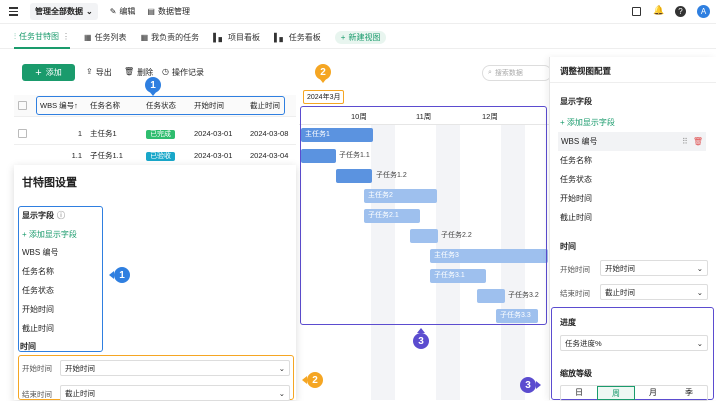 This screenshot has height=401, width=716. Describe the element at coordinates (703, 11) in the screenshot. I see `avatar: A` at that location.